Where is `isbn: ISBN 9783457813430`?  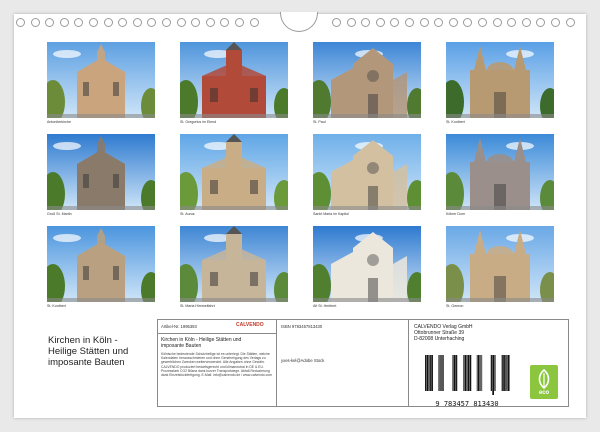
isbn: ISBN 9783457813430 is located at coordinates (302, 326).